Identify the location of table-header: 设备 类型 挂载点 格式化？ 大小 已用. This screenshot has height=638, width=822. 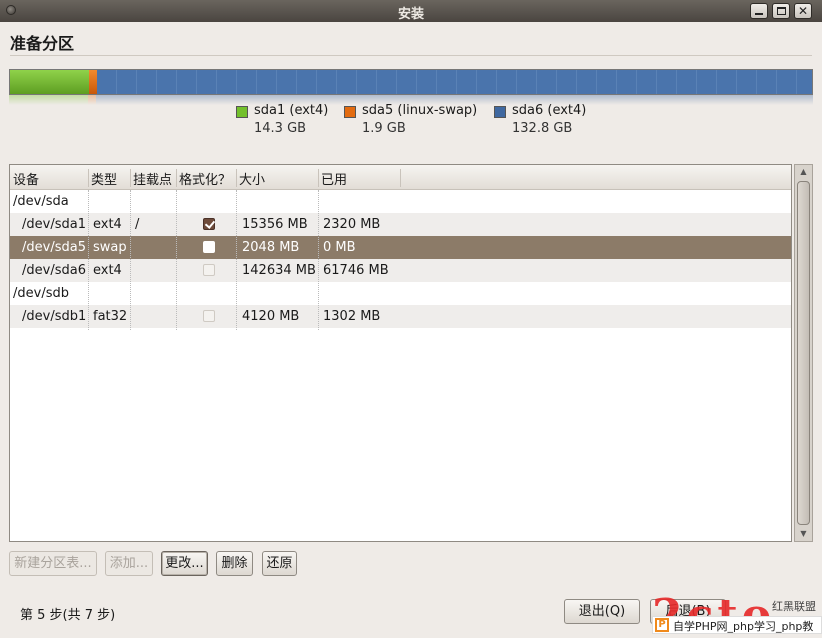
(400, 177).